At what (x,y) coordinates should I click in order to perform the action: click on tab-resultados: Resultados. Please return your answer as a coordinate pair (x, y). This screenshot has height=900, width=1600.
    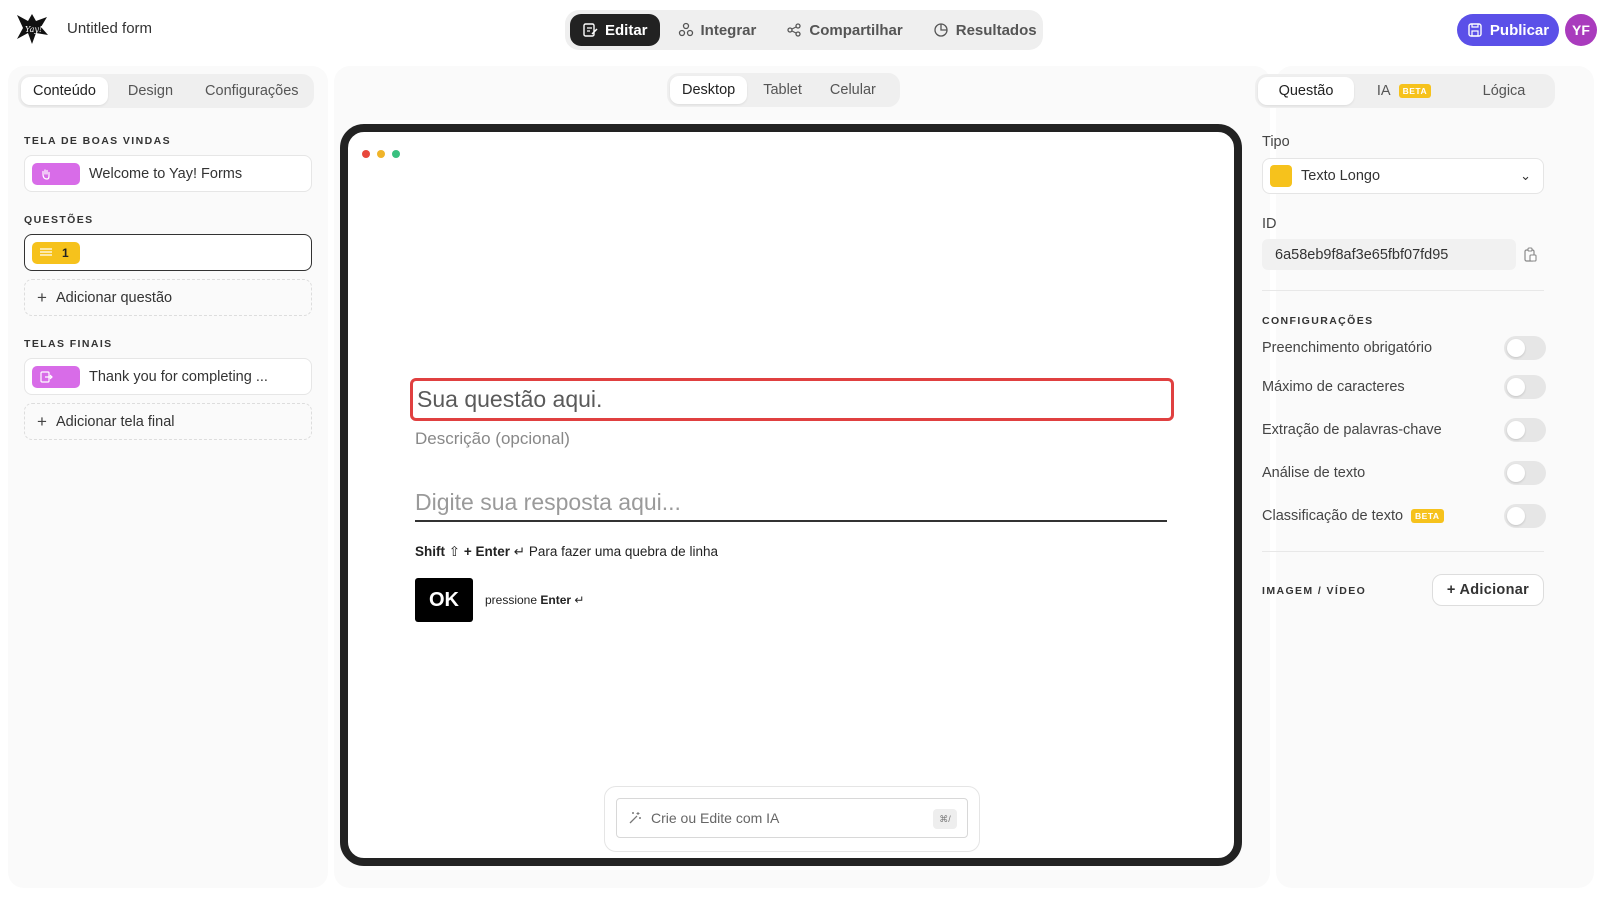
    Looking at the image, I should click on (985, 30).